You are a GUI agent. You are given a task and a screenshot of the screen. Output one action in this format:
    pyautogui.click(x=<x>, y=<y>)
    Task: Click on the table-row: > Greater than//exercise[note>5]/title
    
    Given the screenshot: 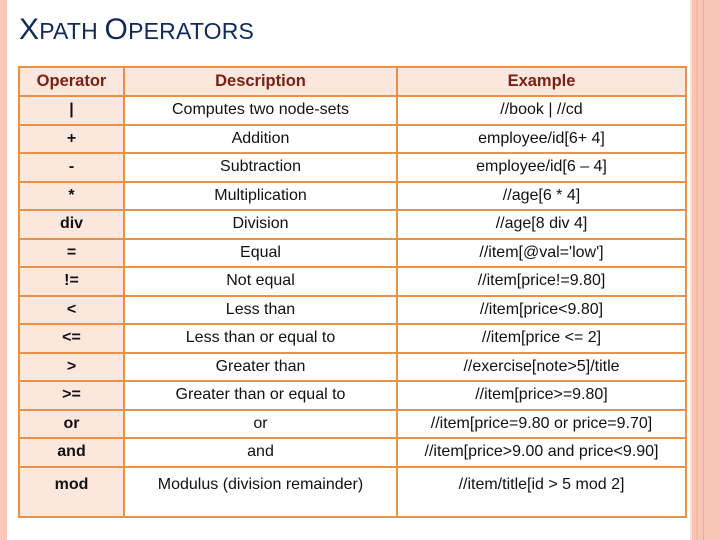 What is the action you would take?
    pyautogui.click(x=352, y=366)
    